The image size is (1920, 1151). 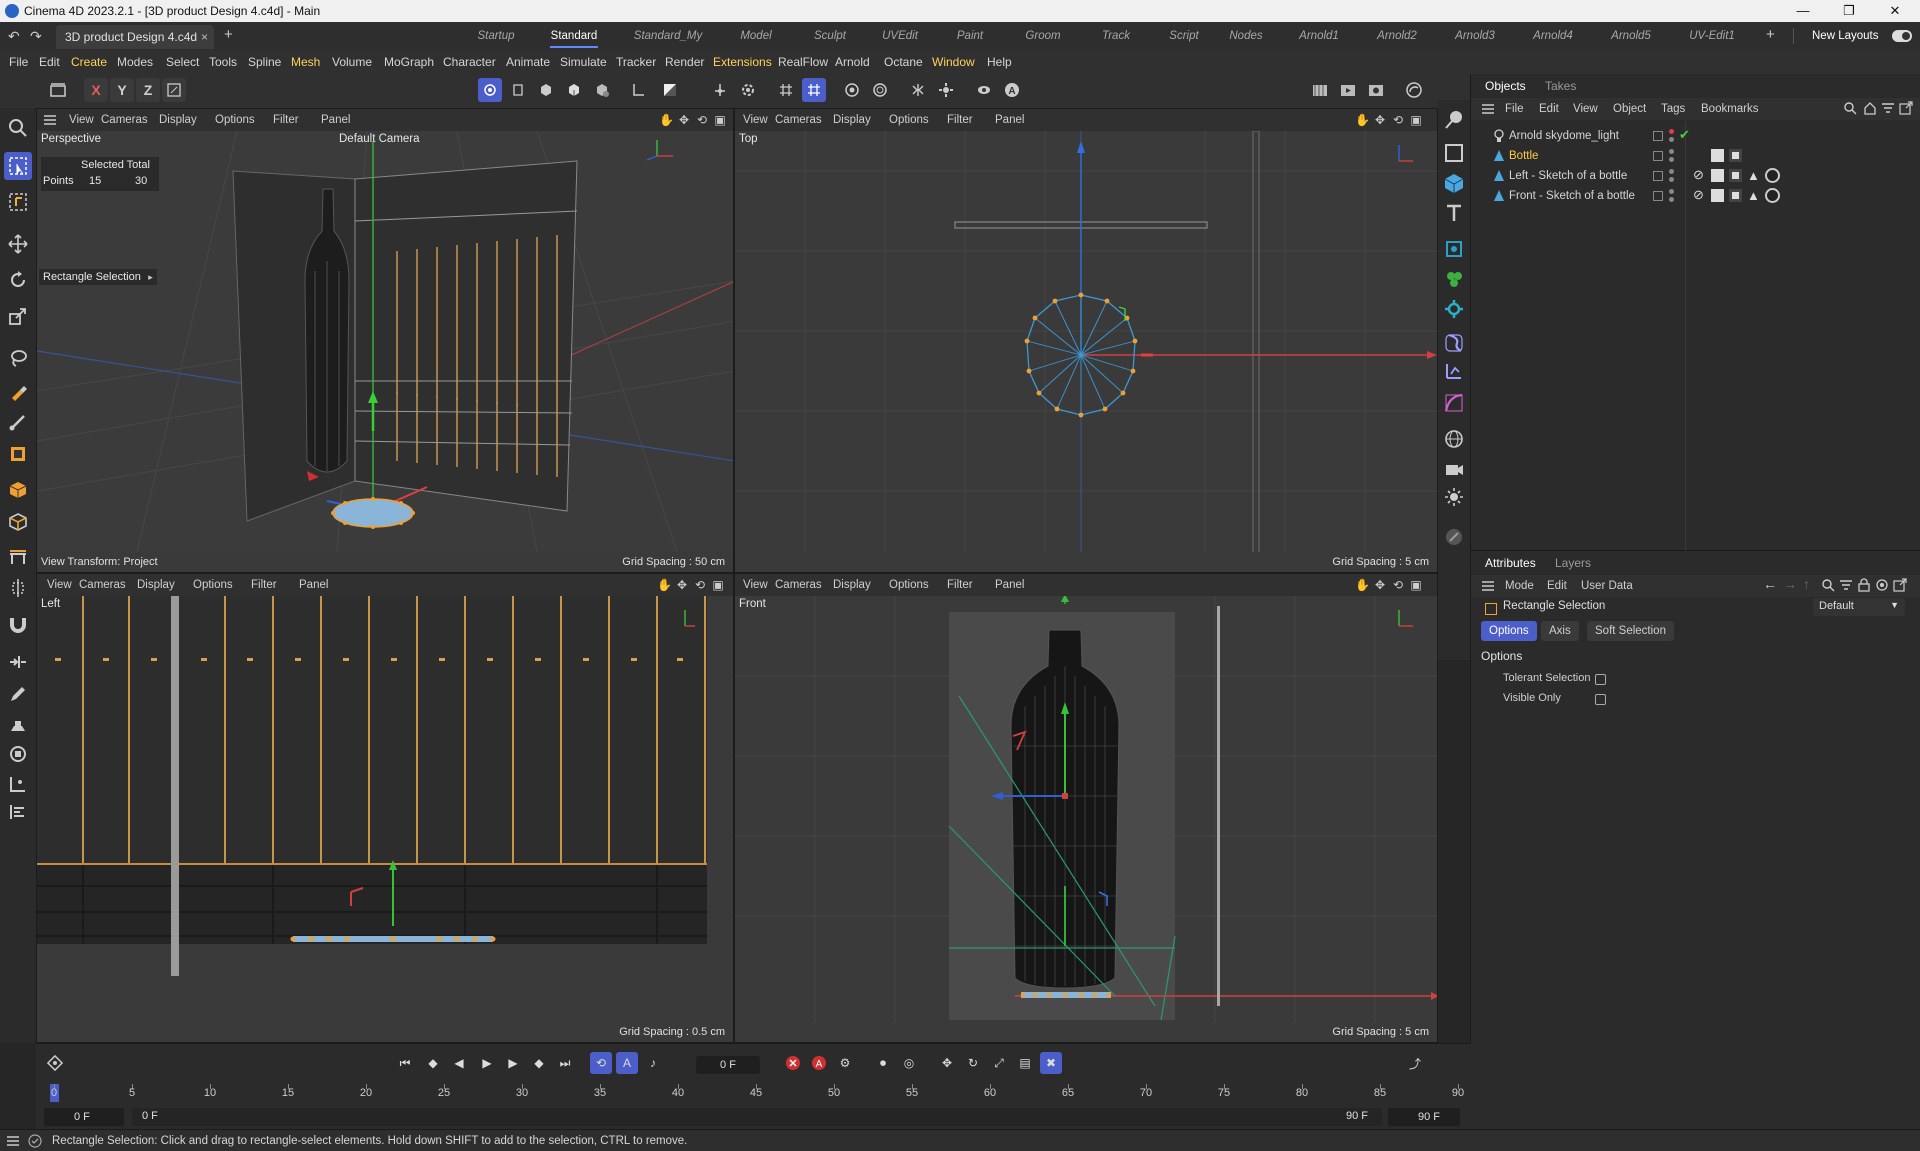 What do you see at coordinates (1631, 36) in the screenshot?
I see `layout-tab-arnold5: Arnold5` at bounding box center [1631, 36].